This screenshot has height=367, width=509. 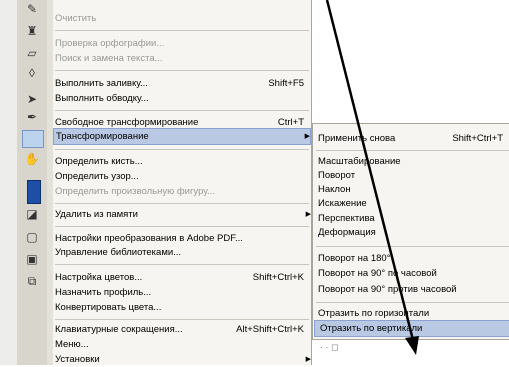 I want to click on submenu-item-again: Применить снова Shift+Ctrl+T, so click(x=411, y=138).